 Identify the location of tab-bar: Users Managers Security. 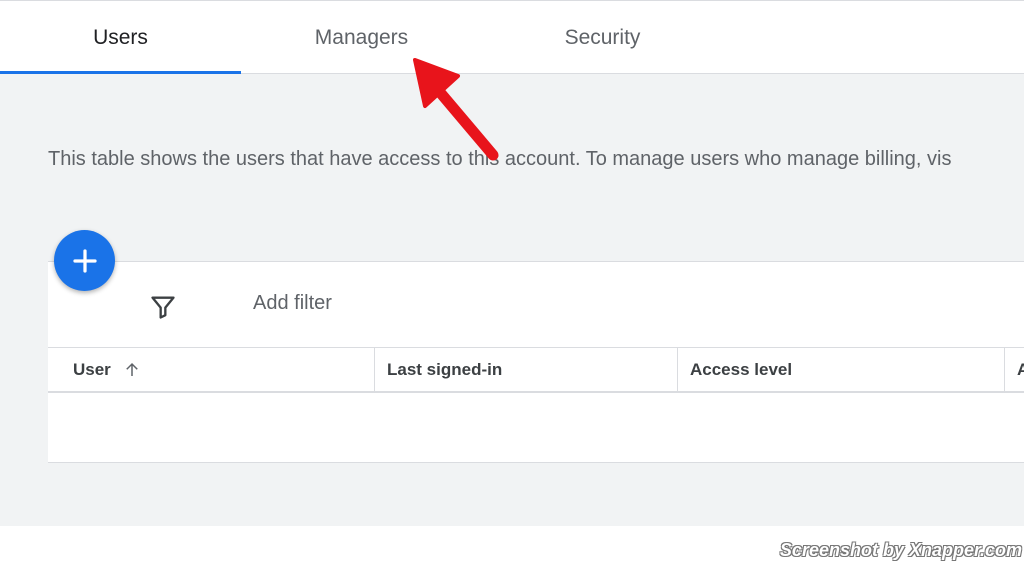
(512, 37).